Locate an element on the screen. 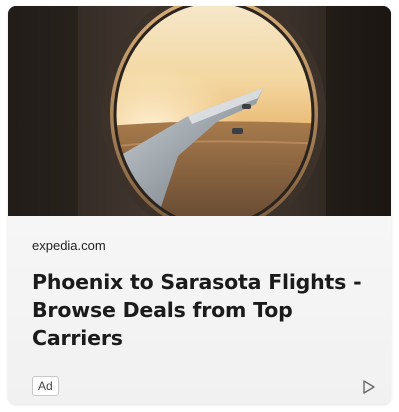 This screenshot has height=412, width=399. ad-source-domain: expedia.com is located at coordinates (69, 245).